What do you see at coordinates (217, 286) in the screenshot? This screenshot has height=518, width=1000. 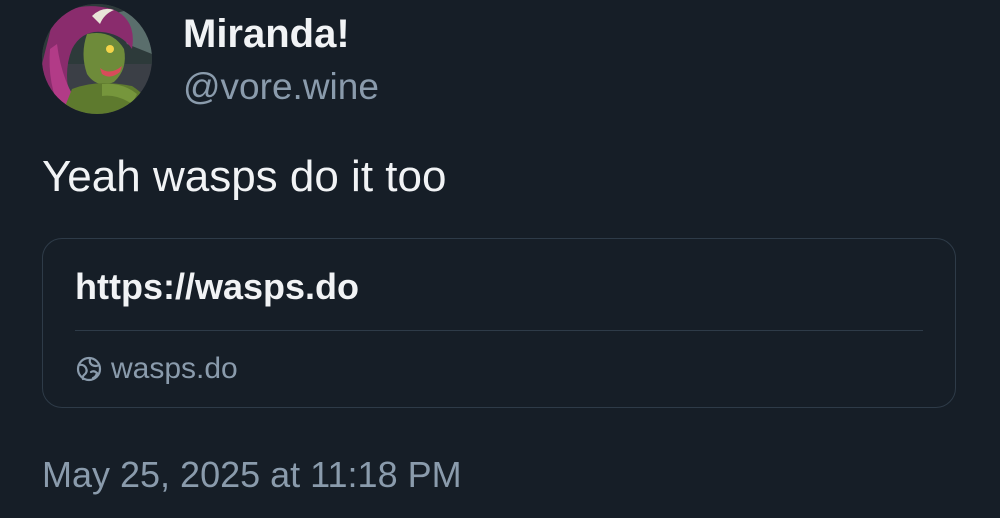 I see `link-card-title: https://wasps.do` at bounding box center [217, 286].